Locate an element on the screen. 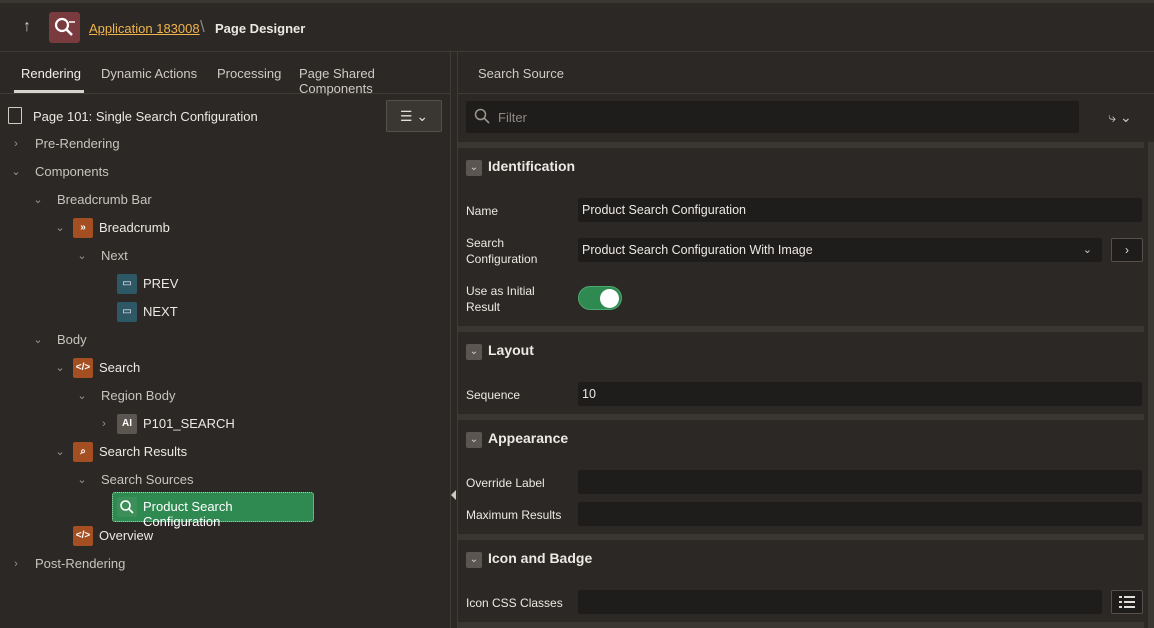  text-field-icon: AI is located at coordinates (127, 424).